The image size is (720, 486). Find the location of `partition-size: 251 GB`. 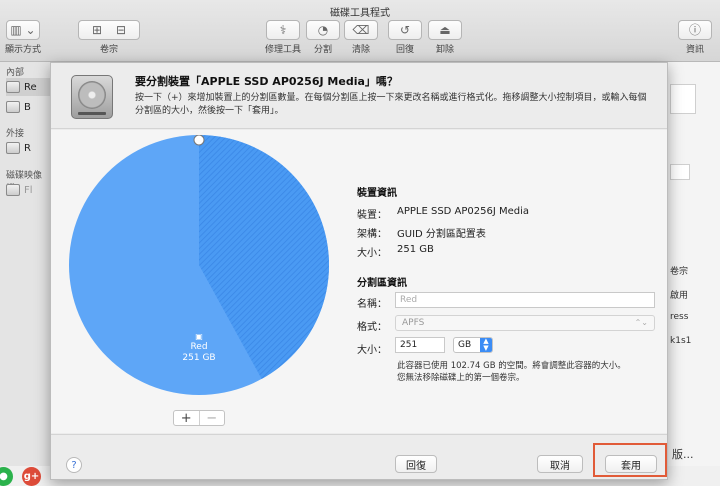

partition-size: 251 GB is located at coordinates (199, 358).